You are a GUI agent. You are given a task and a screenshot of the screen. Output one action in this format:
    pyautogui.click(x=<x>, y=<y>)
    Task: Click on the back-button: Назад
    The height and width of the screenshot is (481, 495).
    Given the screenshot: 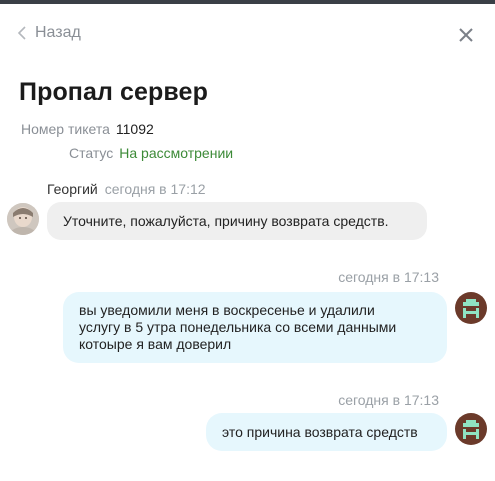 What is the action you would take?
    pyautogui.click(x=49, y=33)
    